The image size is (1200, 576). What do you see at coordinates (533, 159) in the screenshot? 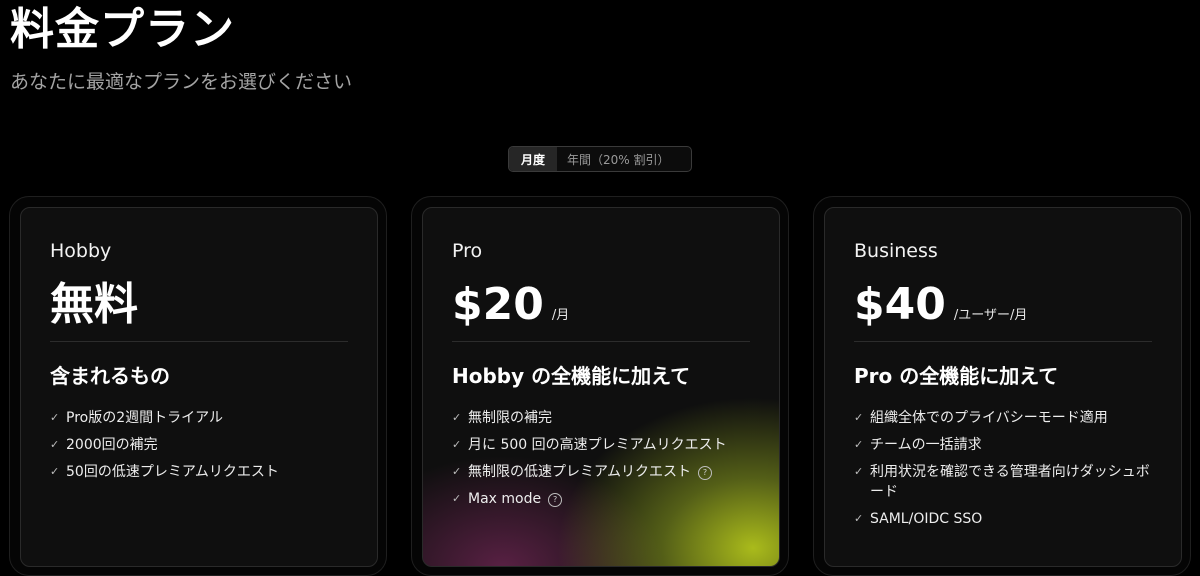
I see `toggle-monthly-option: 月度` at bounding box center [533, 159].